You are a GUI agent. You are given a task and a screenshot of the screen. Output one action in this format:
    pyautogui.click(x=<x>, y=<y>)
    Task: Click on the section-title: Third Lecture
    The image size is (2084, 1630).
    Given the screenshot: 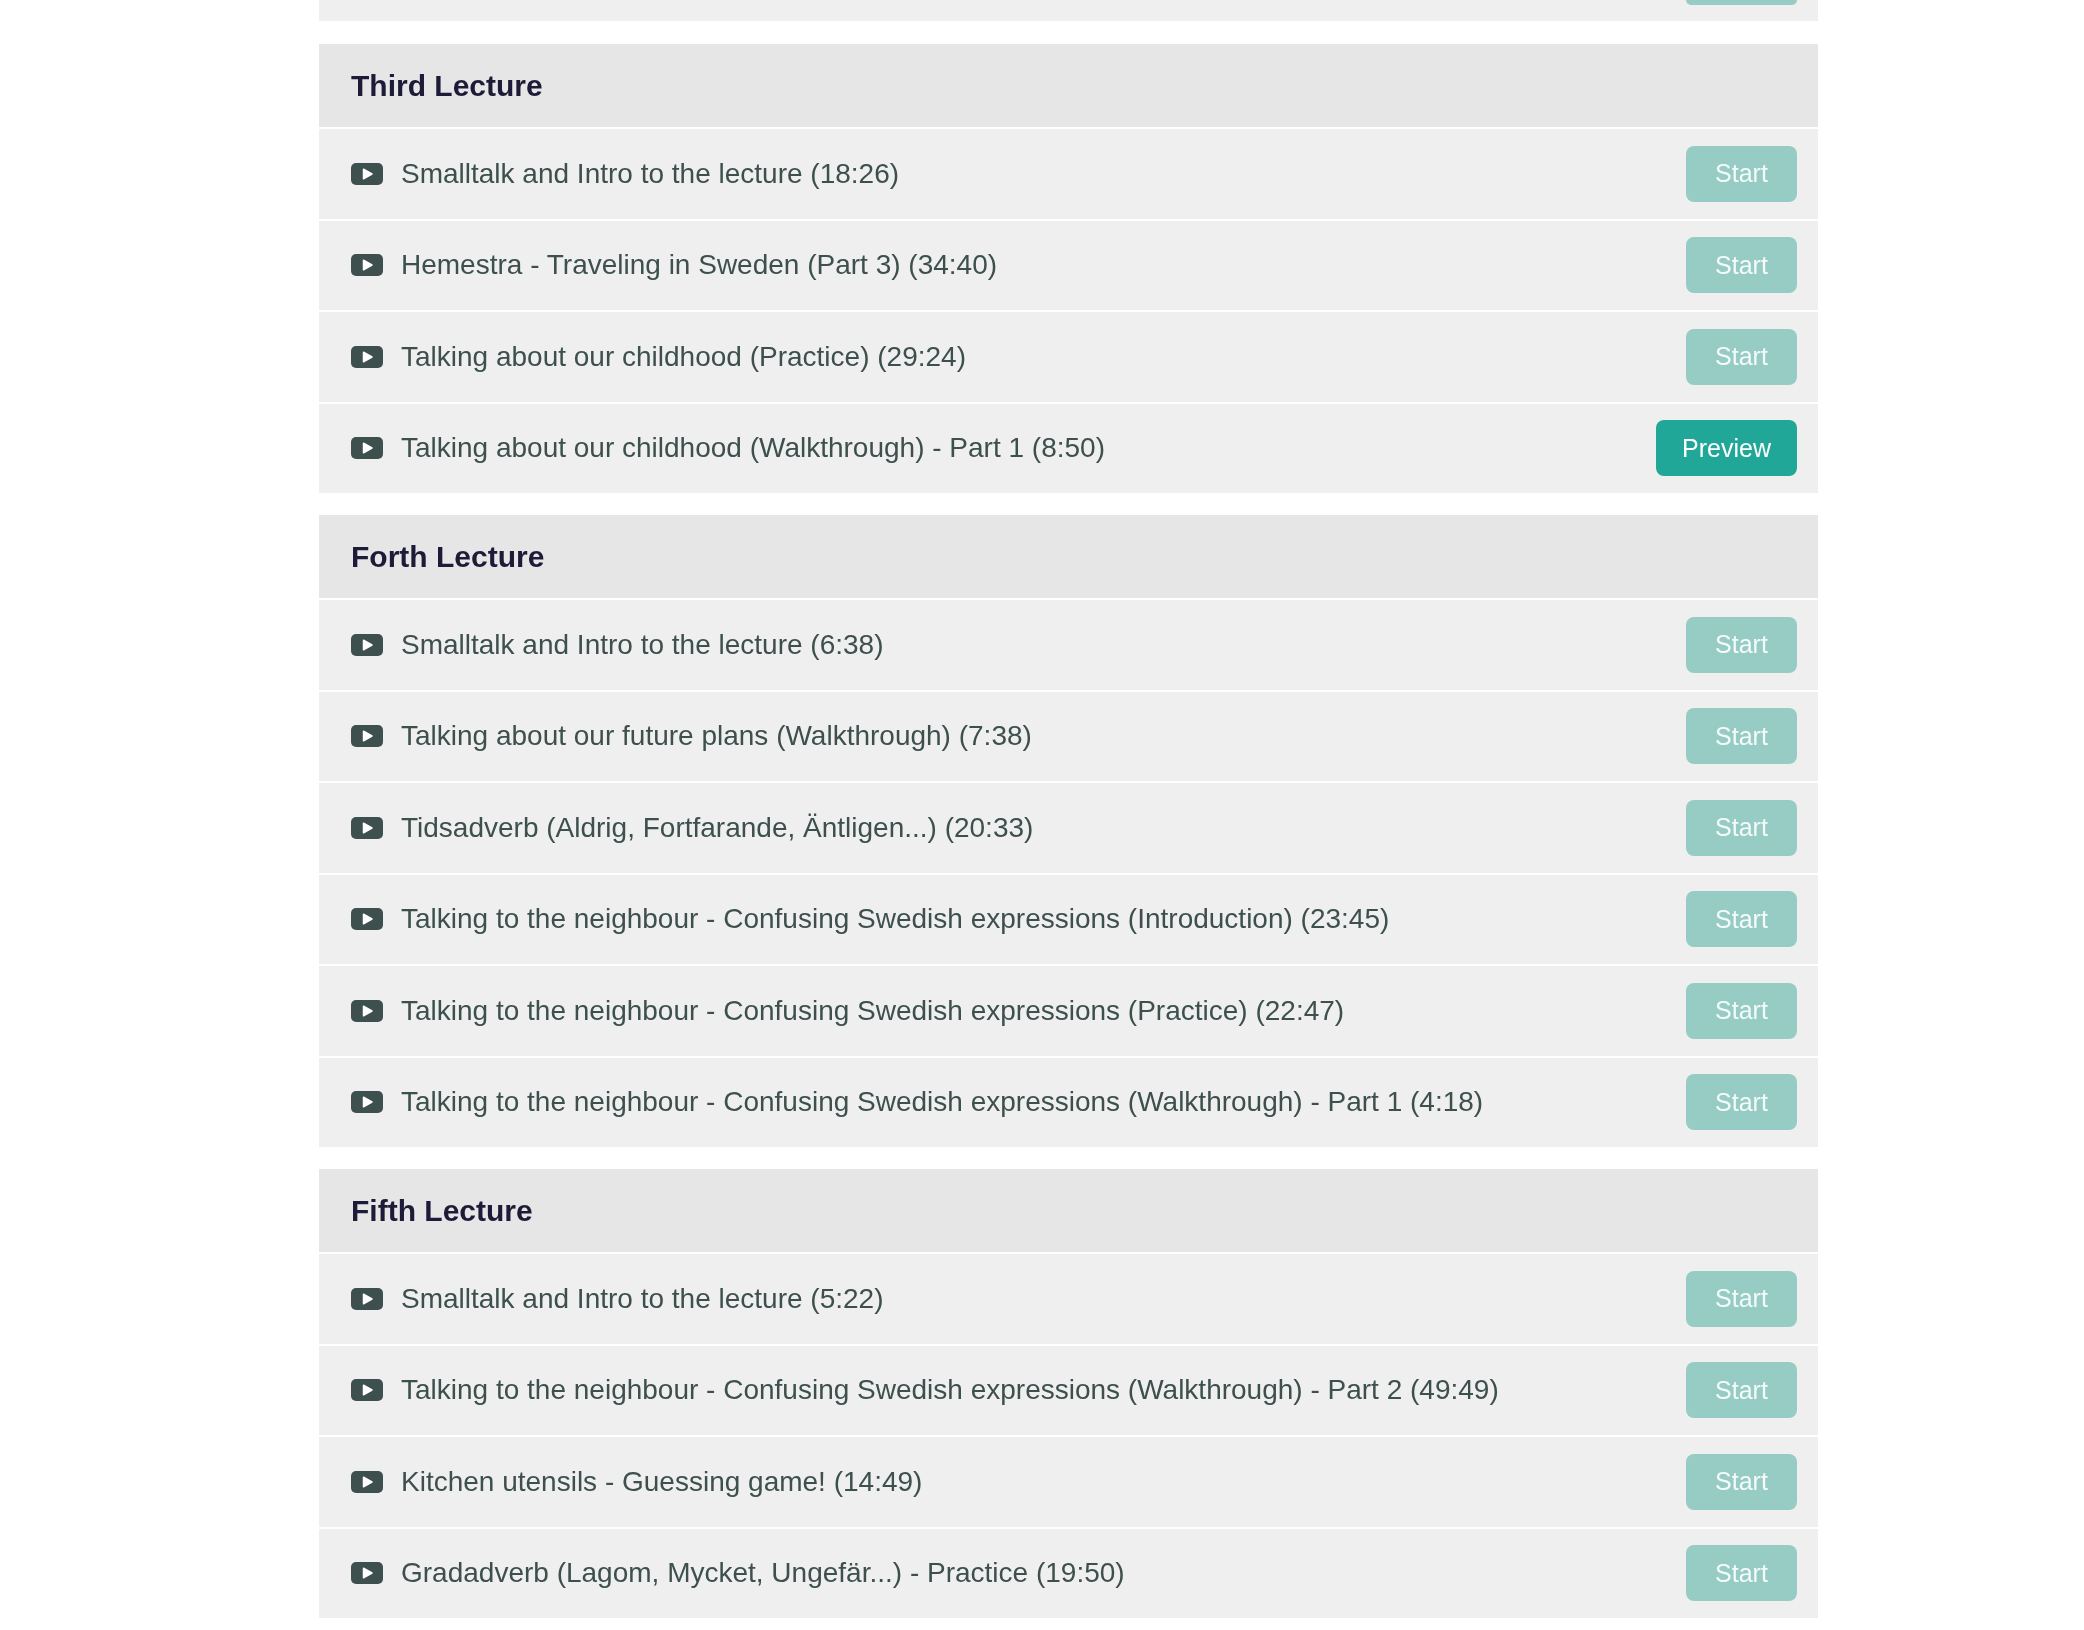 What is the action you would take?
    pyautogui.click(x=447, y=86)
    